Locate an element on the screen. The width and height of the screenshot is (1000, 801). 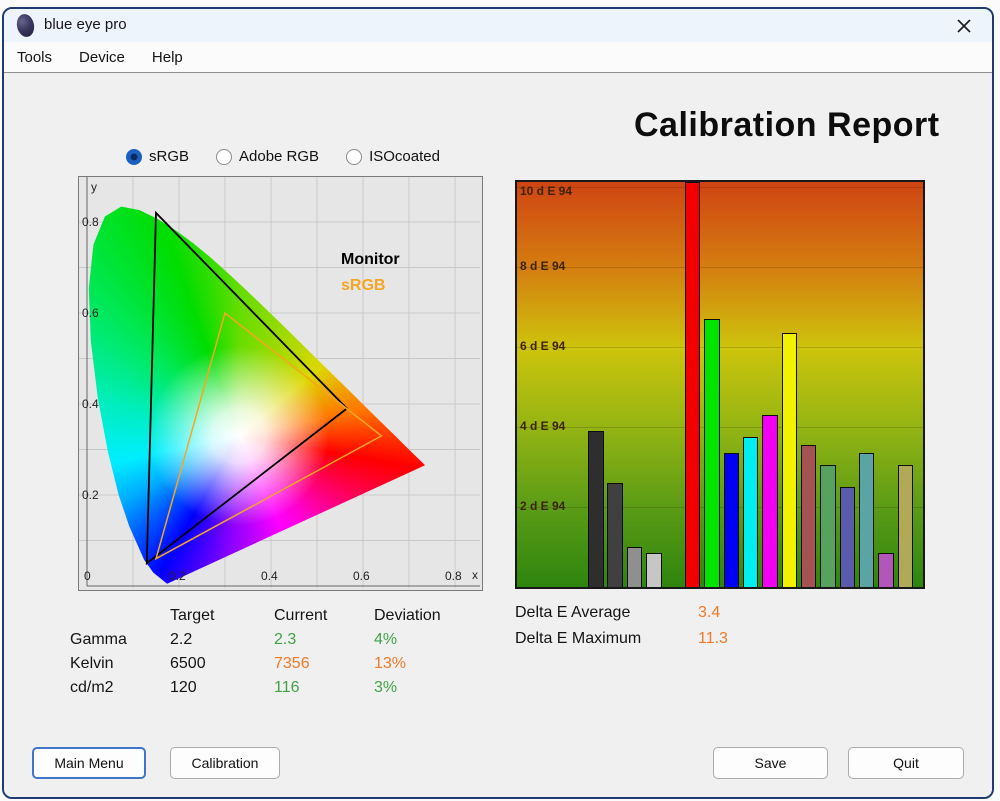
deviation-value-kelvin: 13% is located at coordinates (390, 663).